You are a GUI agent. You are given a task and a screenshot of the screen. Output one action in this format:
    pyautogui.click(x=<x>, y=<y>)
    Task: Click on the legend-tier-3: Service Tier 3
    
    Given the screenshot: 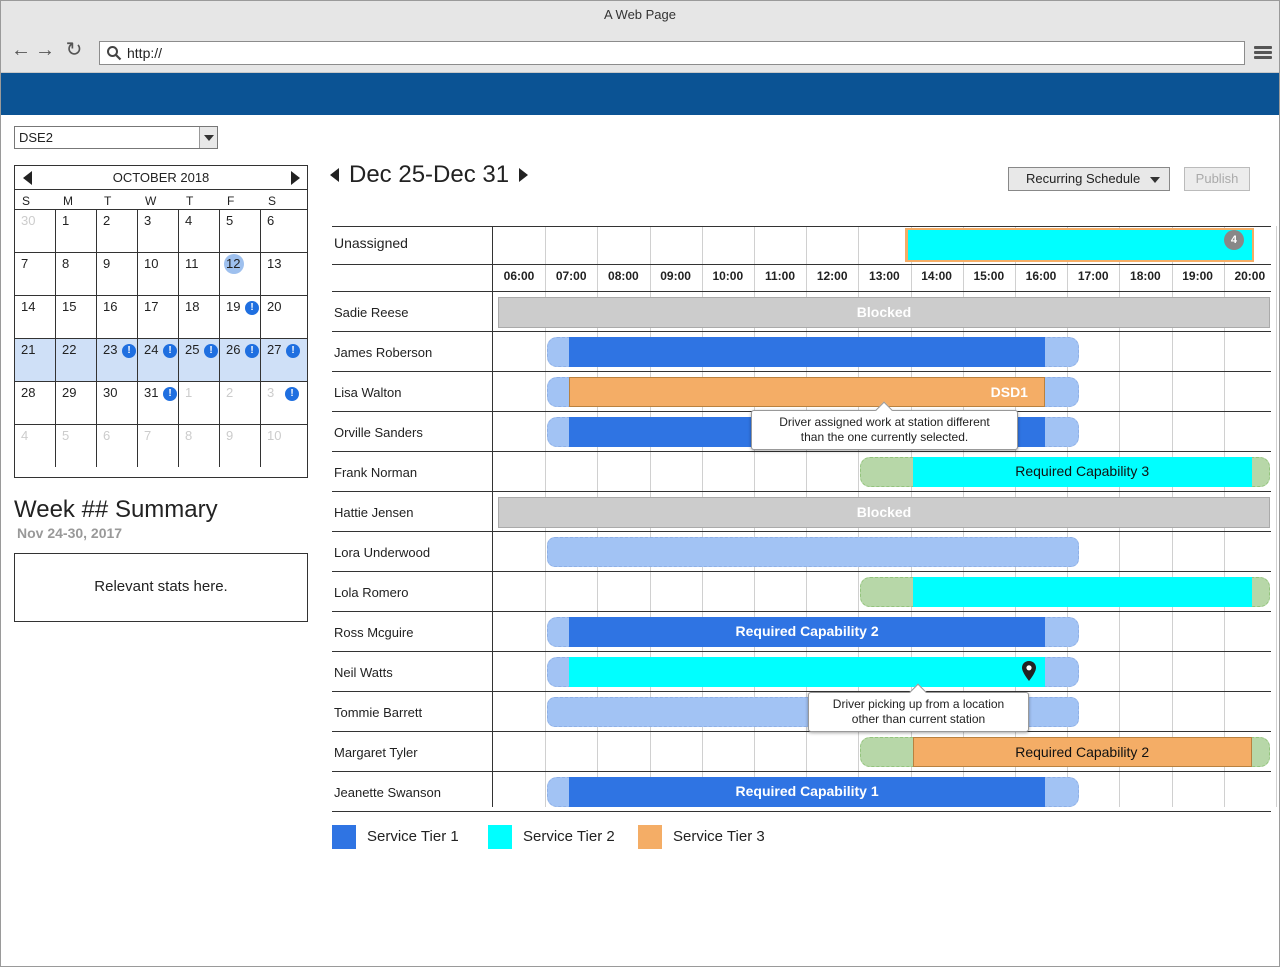 What is the action you would take?
    pyautogui.click(x=708, y=837)
    